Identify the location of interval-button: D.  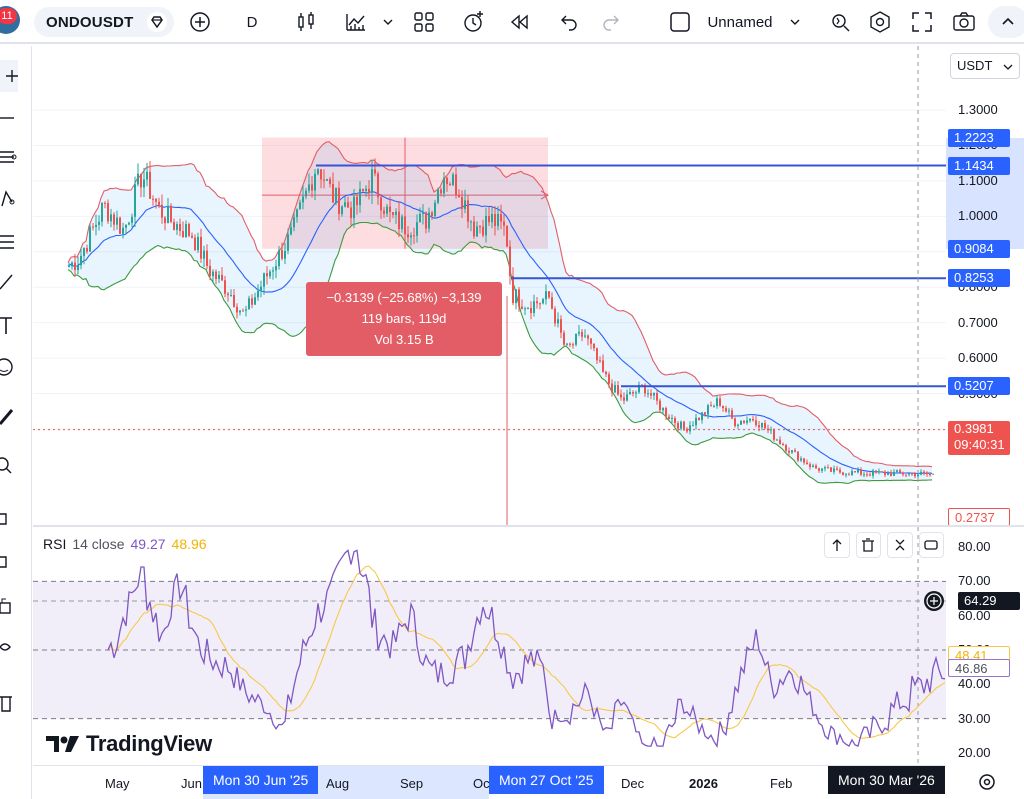
(252, 22).